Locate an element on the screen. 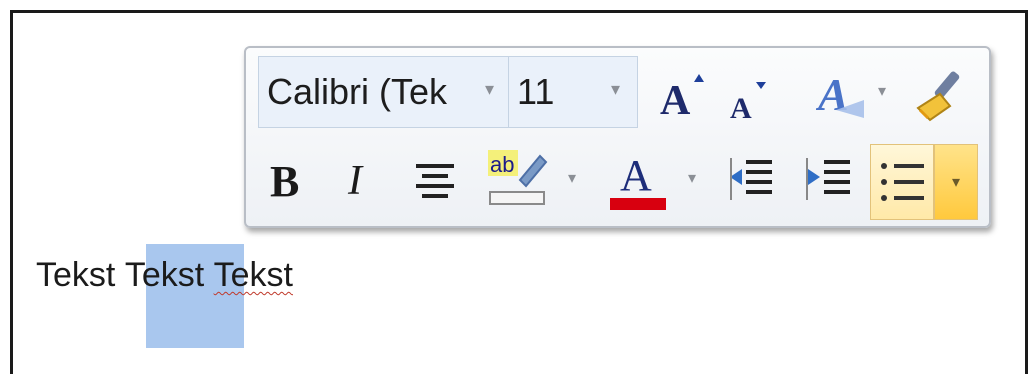 The image size is (1032, 374). styles-icon: A is located at coordinates (840, 94).